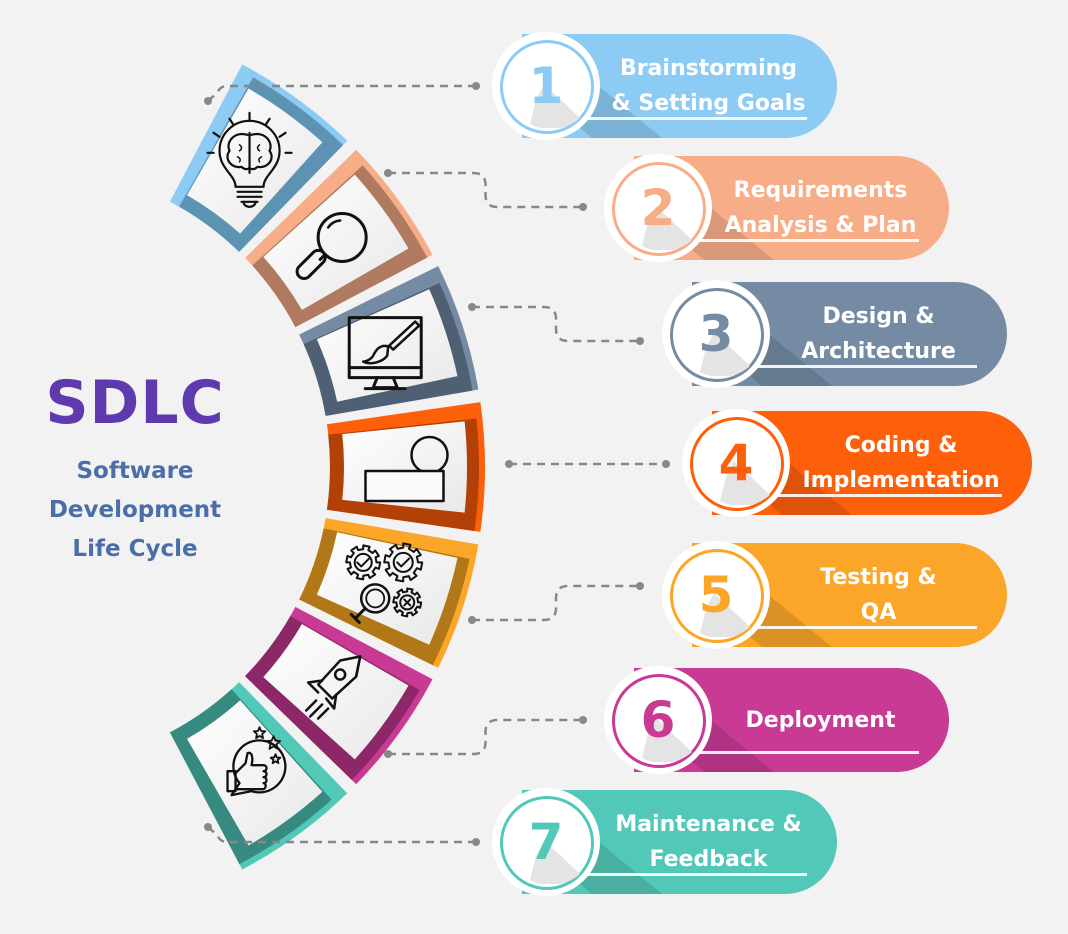 The height and width of the screenshot is (934, 1068). I want to click on stage-label-line: Analysis & Plan, so click(820, 225).